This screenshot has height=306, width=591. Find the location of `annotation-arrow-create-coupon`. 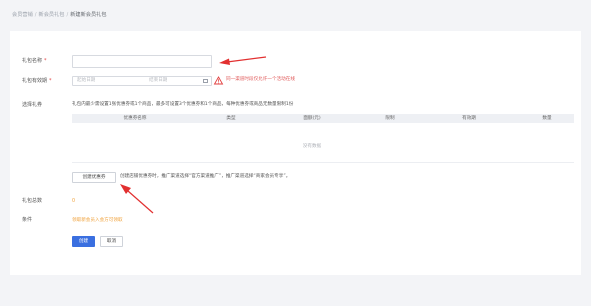

annotation-arrow-create-coupon is located at coordinates (137, 199).